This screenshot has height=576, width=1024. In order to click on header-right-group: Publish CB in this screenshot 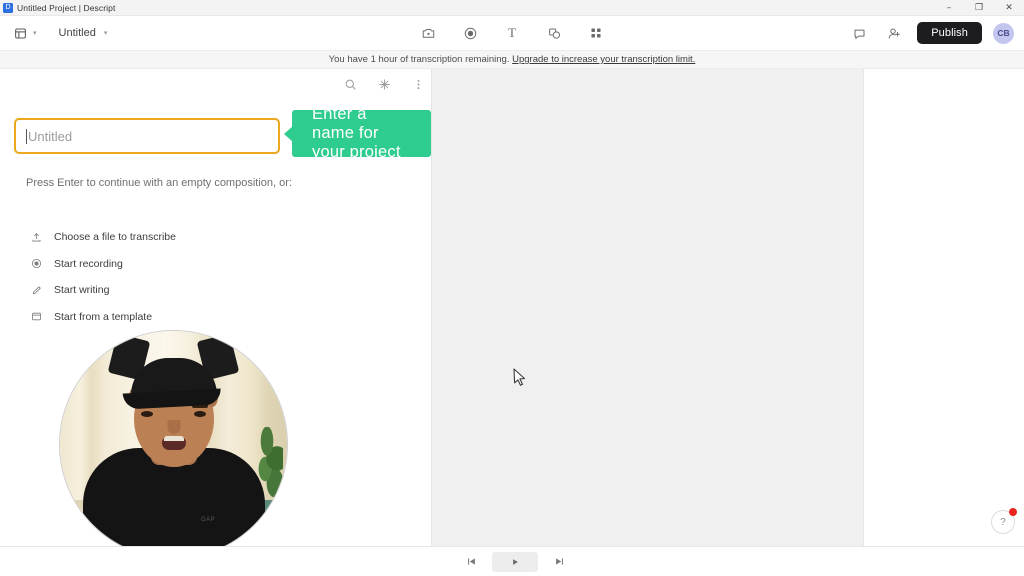, I will do `click(935, 33)`.